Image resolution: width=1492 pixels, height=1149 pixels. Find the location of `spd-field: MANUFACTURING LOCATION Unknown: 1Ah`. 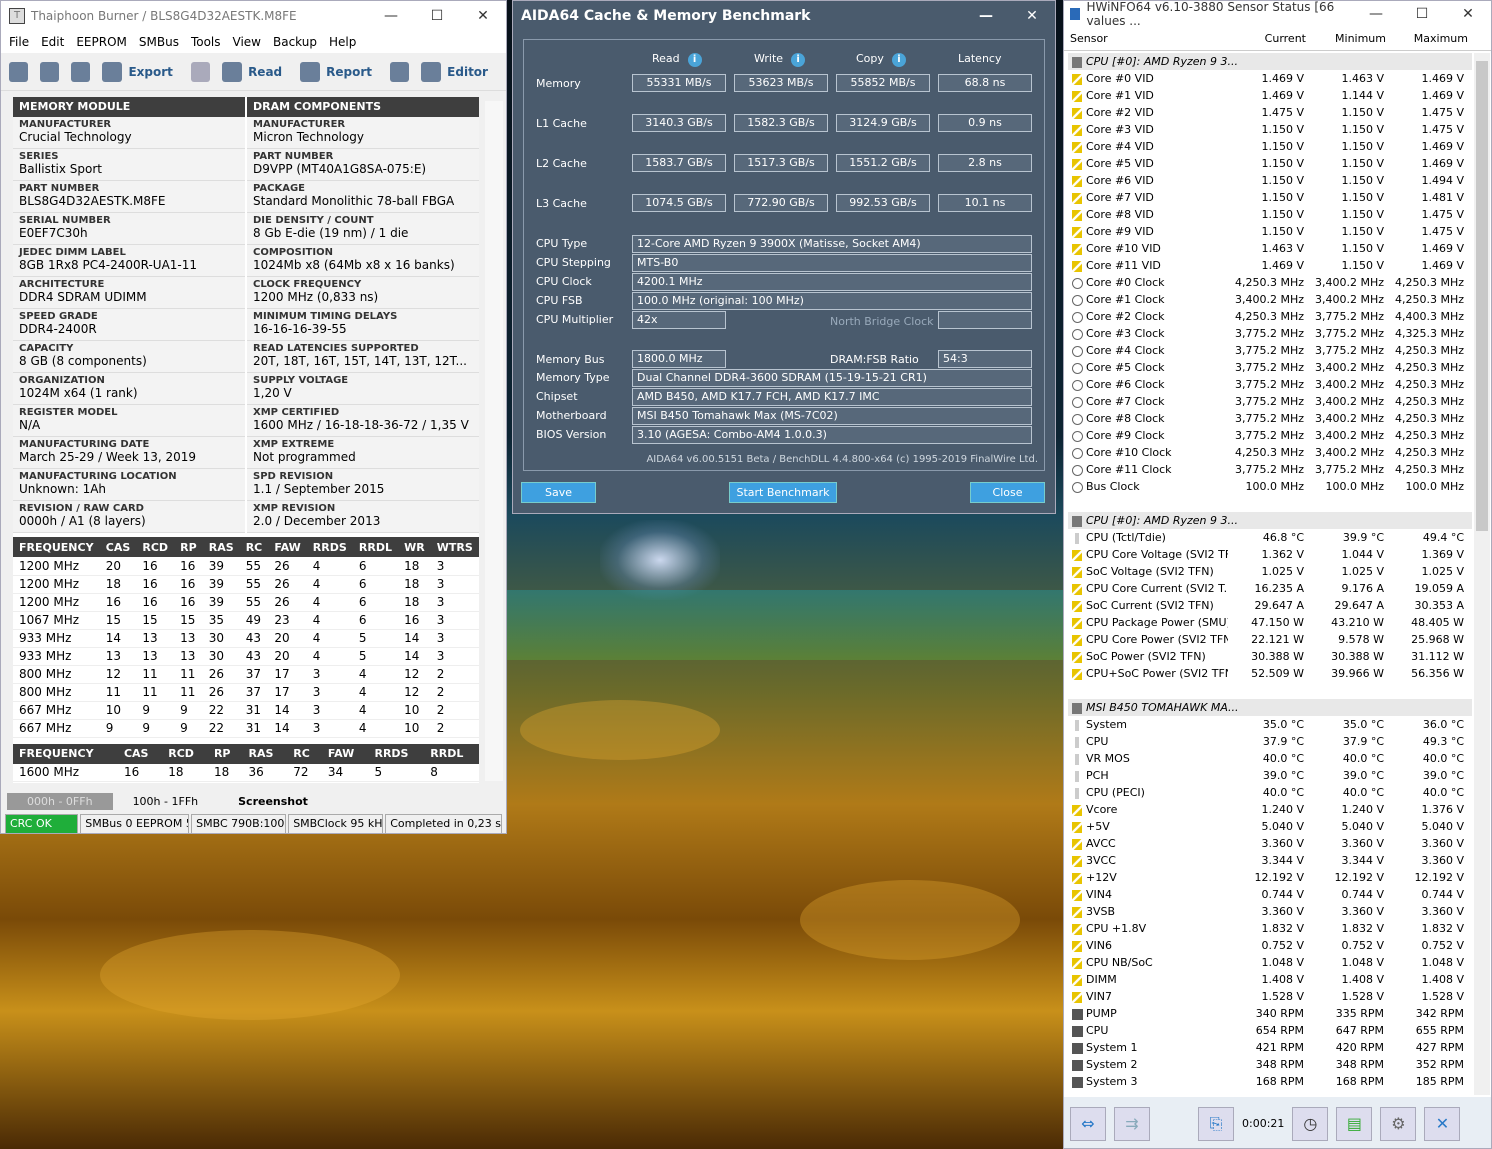

spd-field: MANUFACTURING LOCATION Unknown: 1Ah is located at coordinates (129, 485).